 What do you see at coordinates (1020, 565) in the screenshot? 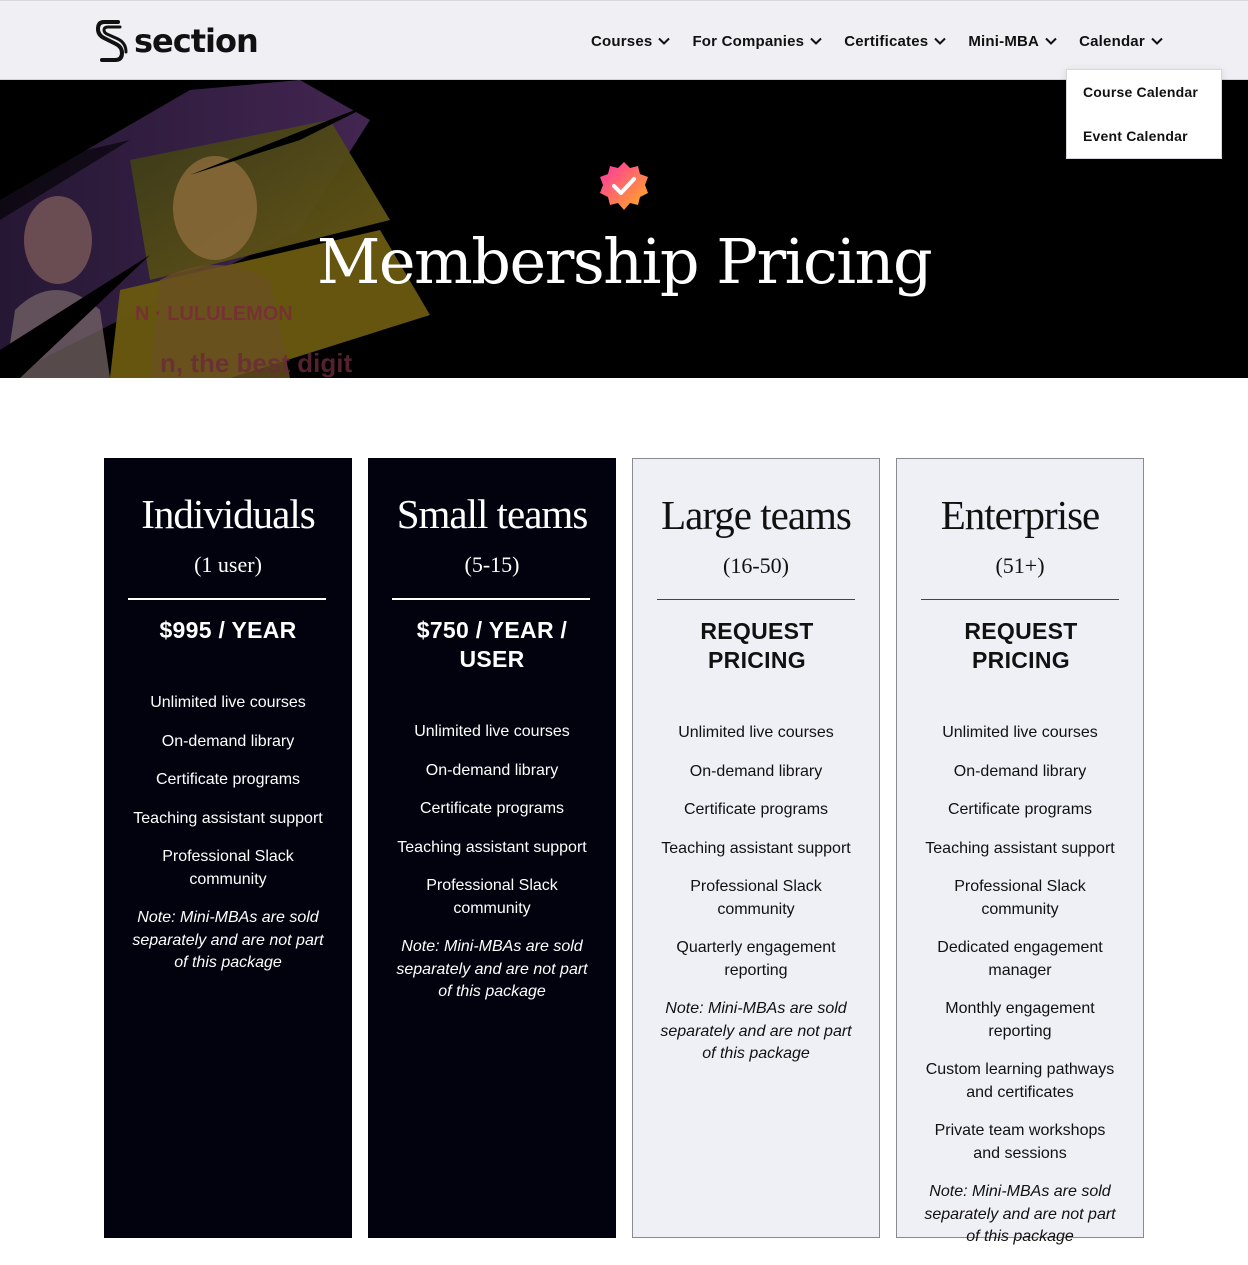
I see `plan-subtitle: (51+)` at bounding box center [1020, 565].